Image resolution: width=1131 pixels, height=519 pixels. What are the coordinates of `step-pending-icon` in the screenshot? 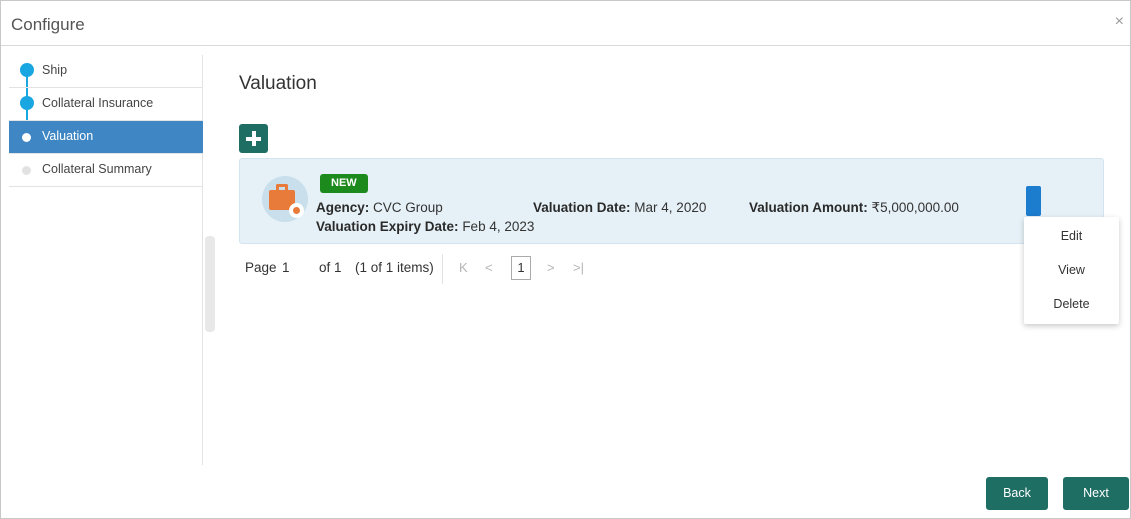 It's located at (26, 170).